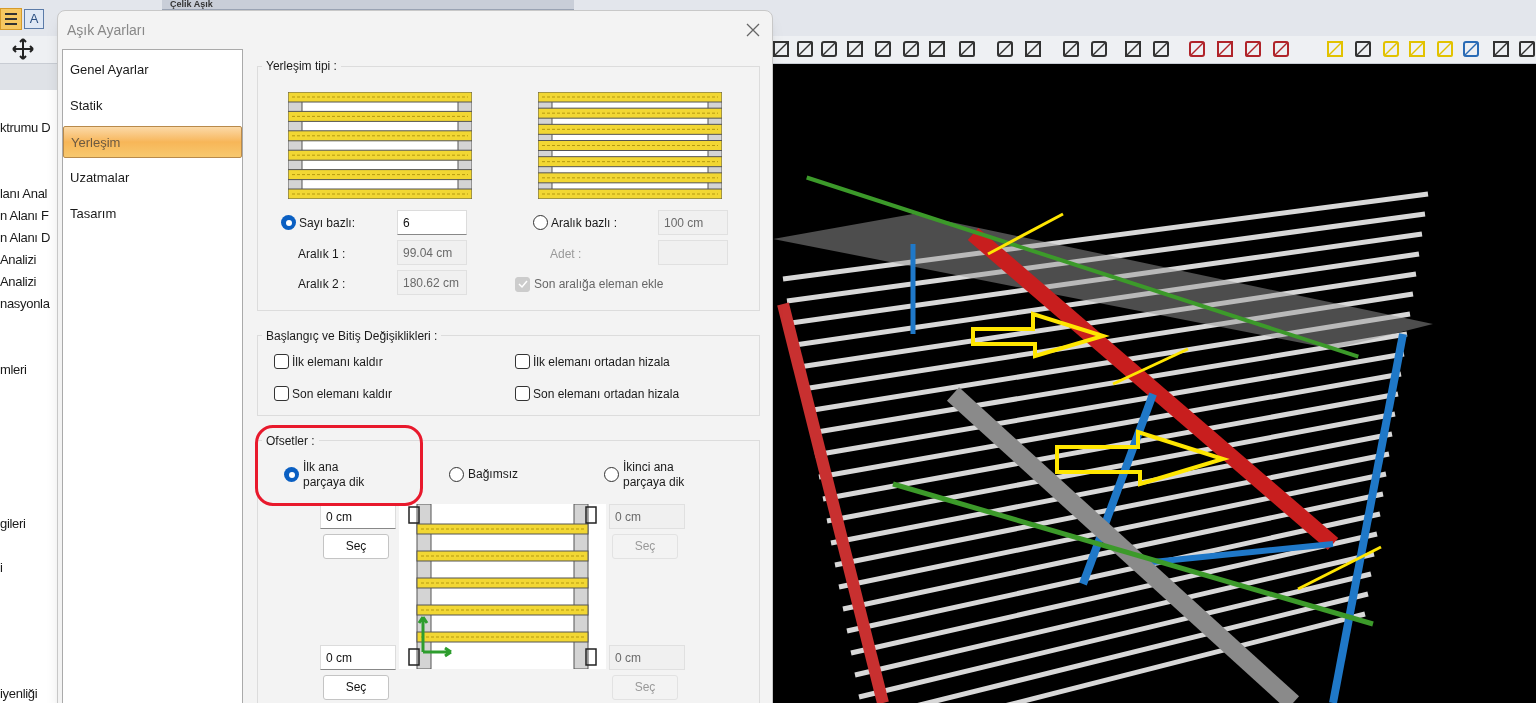 The height and width of the screenshot is (703, 1536). Describe the element at coordinates (24, 193) in the screenshot. I see `tree-item: lanı Anal` at that location.